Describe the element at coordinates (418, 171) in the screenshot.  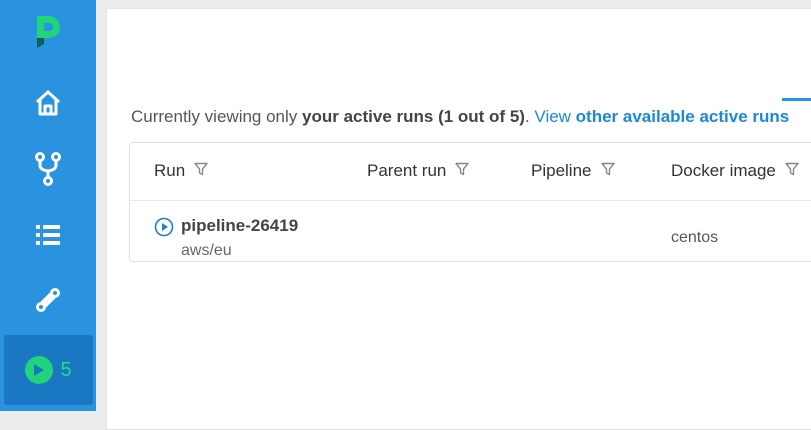
I see `column-header-parent-run: Parent run` at that location.